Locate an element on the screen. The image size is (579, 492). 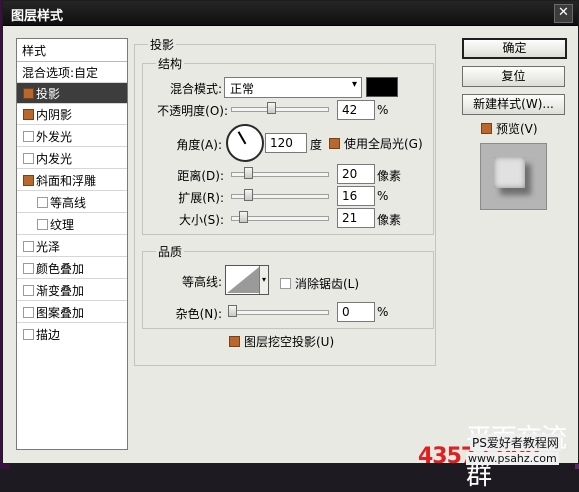
list-item-satin: 光泽 is located at coordinates (72, 246).